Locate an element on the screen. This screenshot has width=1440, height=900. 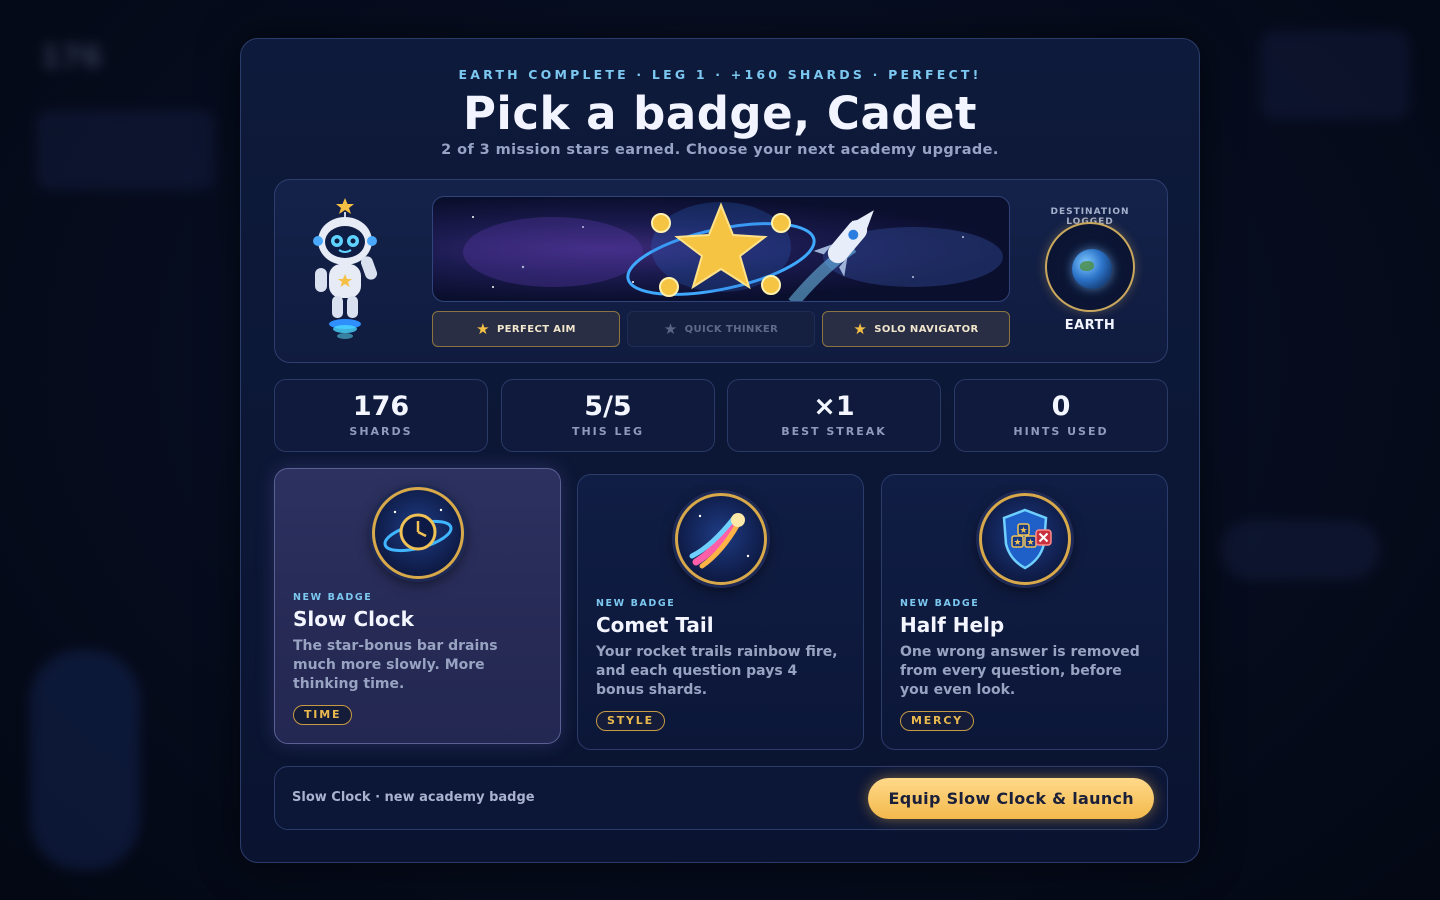
star-orbit-banner is located at coordinates (721, 249).